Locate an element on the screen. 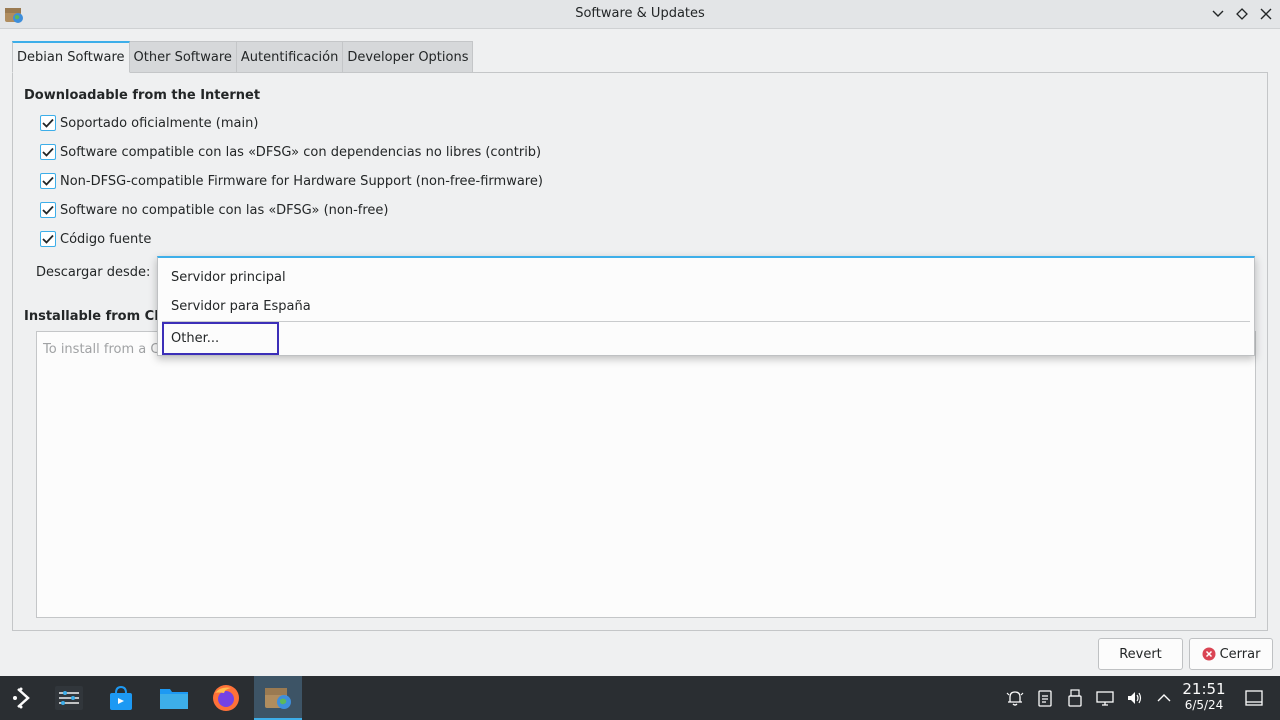  tab-debian-software: Debian Software is located at coordinates (71, 57).